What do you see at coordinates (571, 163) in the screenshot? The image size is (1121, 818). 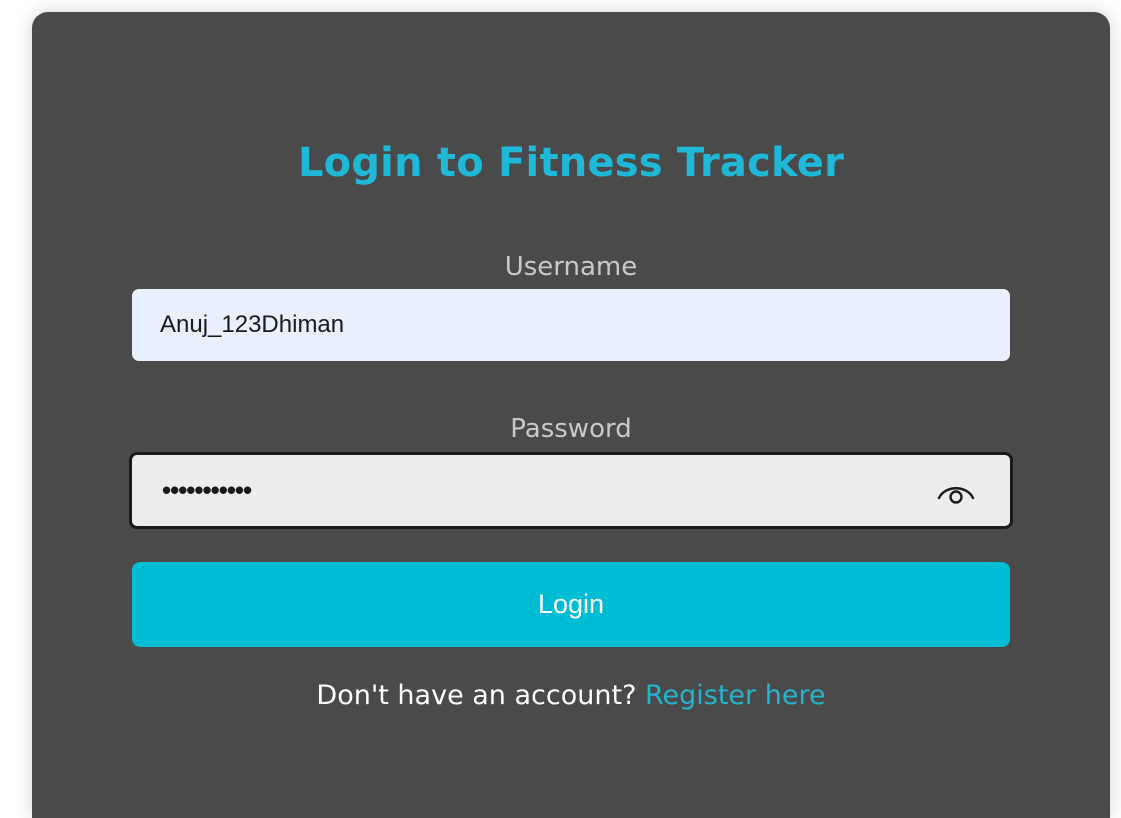 I see `page-title: Login to Fitness Tracker` at bounding box center [571, 163].